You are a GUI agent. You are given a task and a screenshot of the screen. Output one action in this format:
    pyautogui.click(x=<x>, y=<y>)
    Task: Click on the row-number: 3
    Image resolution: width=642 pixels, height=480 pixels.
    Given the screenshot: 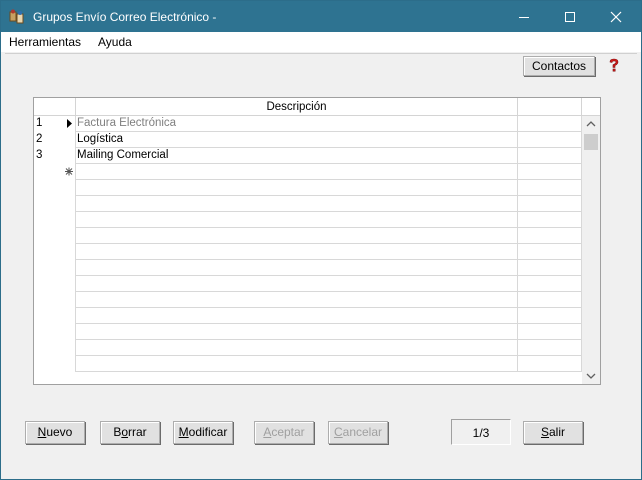 What is the action you would take?
    pyautogui.click(x=39, y=155)
    